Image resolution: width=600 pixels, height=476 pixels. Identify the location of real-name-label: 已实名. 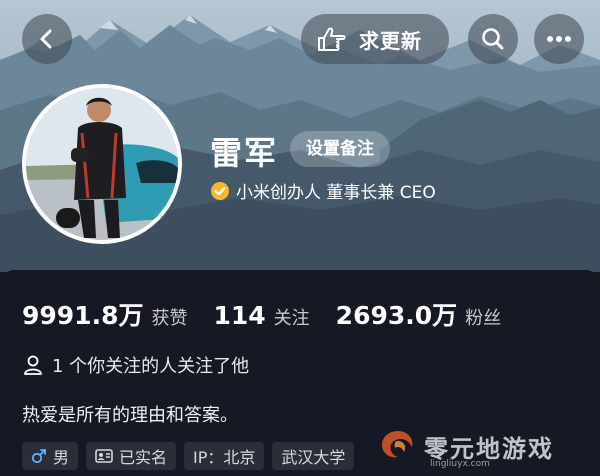
(143, 457).